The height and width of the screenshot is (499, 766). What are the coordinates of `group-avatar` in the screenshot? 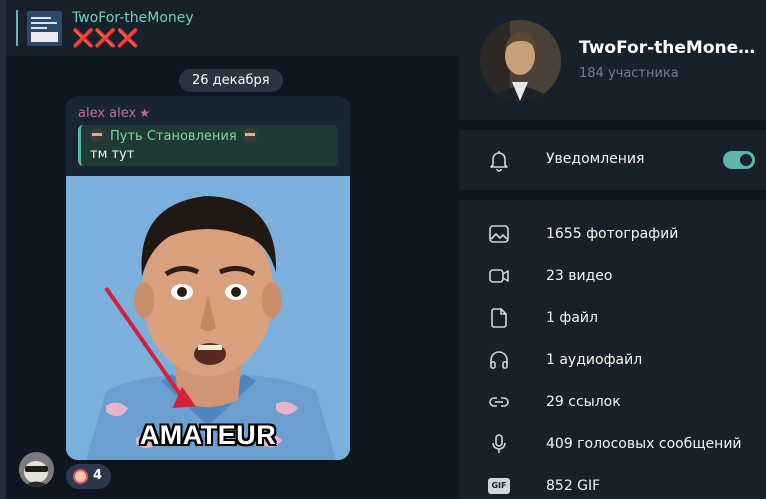 It's located at (520, 60).